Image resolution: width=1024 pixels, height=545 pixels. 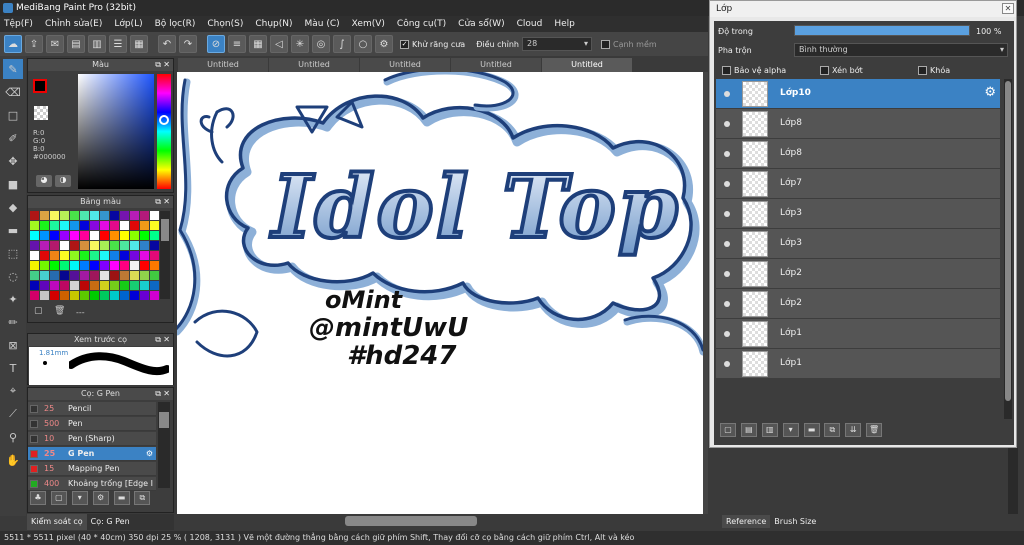 I want to click on correction-select: 28 ▾, so click(x=556, y=44).